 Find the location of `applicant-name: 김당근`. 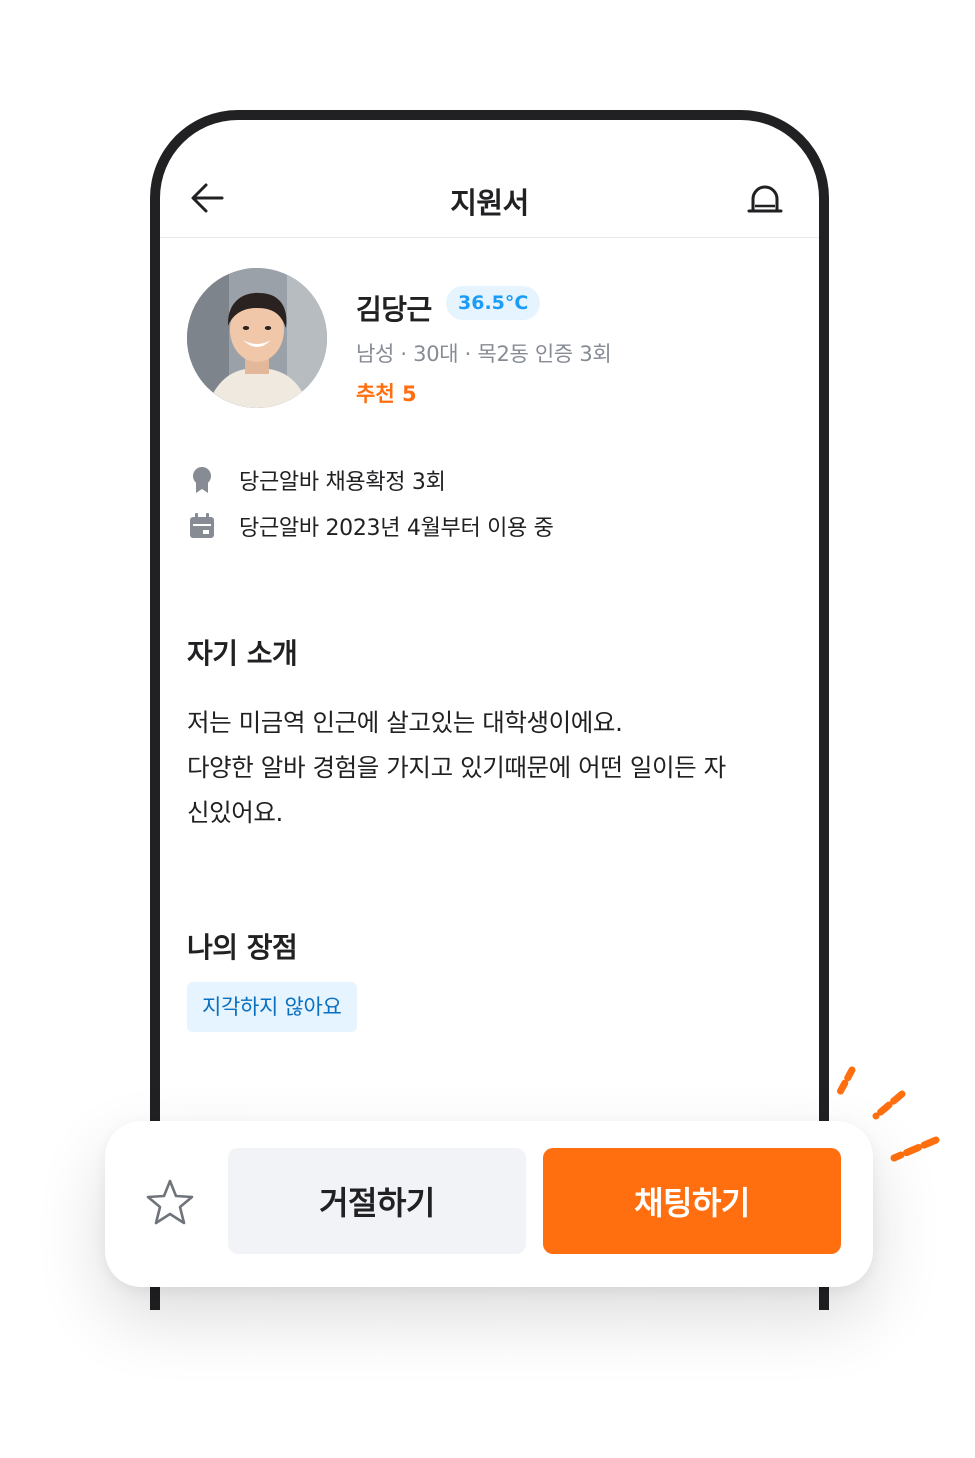

applicant-name: 김당근 is located at coordinates (394, 309).